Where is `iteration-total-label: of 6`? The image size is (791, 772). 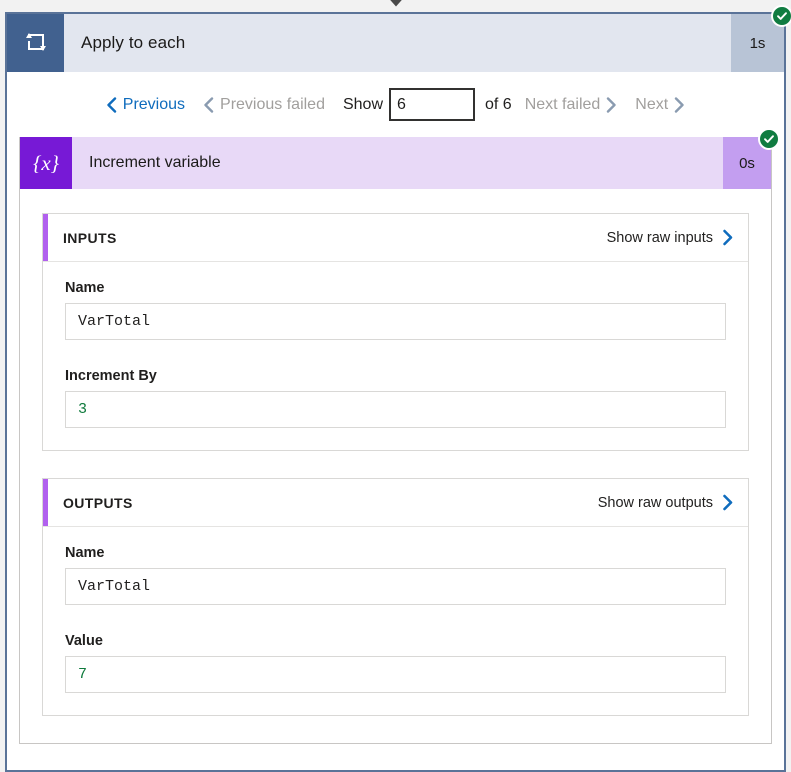 iteration-total-label: of 6 is located at coordinates (498, 104).